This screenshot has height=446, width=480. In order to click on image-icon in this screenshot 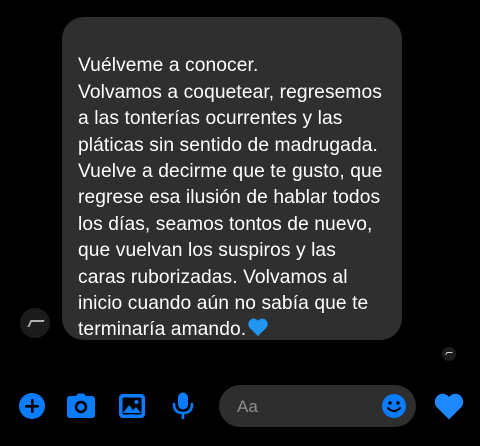, I will do `click(132, 406)`.